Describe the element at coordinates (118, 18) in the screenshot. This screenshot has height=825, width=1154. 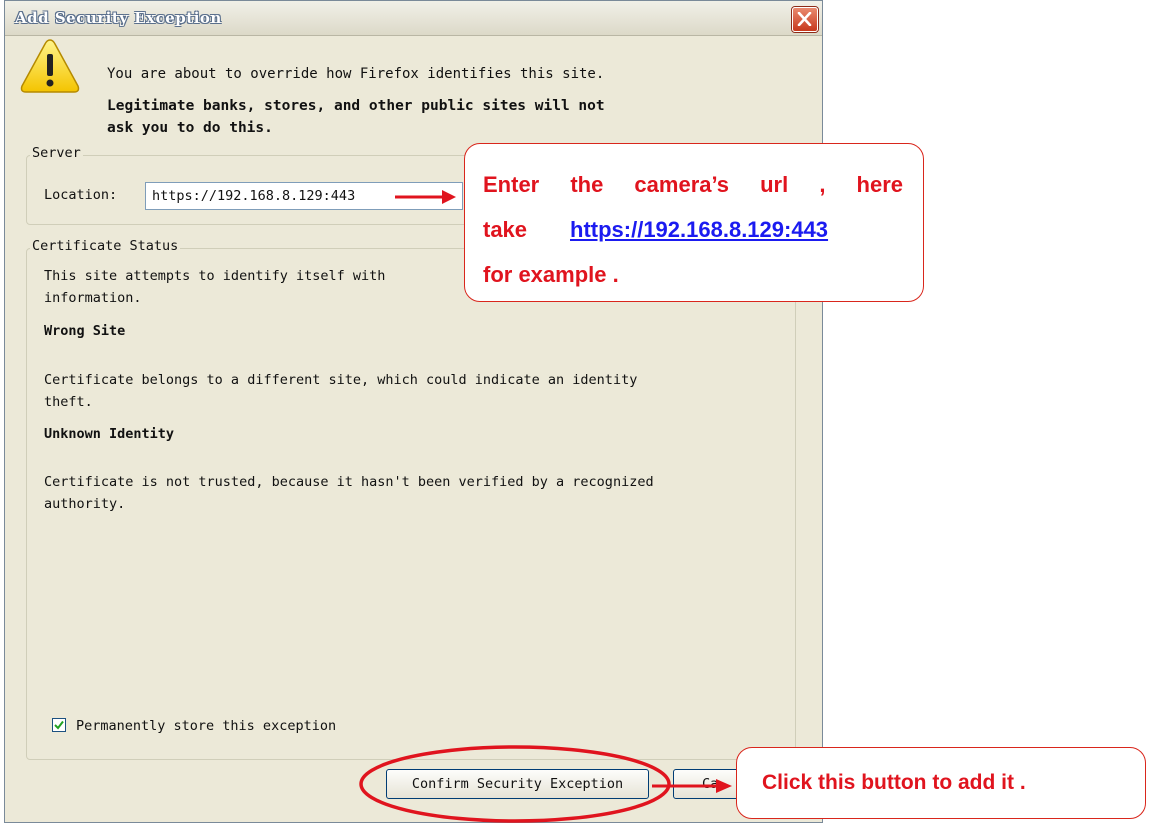
I see `window-title: Add Security Exception` at that location.